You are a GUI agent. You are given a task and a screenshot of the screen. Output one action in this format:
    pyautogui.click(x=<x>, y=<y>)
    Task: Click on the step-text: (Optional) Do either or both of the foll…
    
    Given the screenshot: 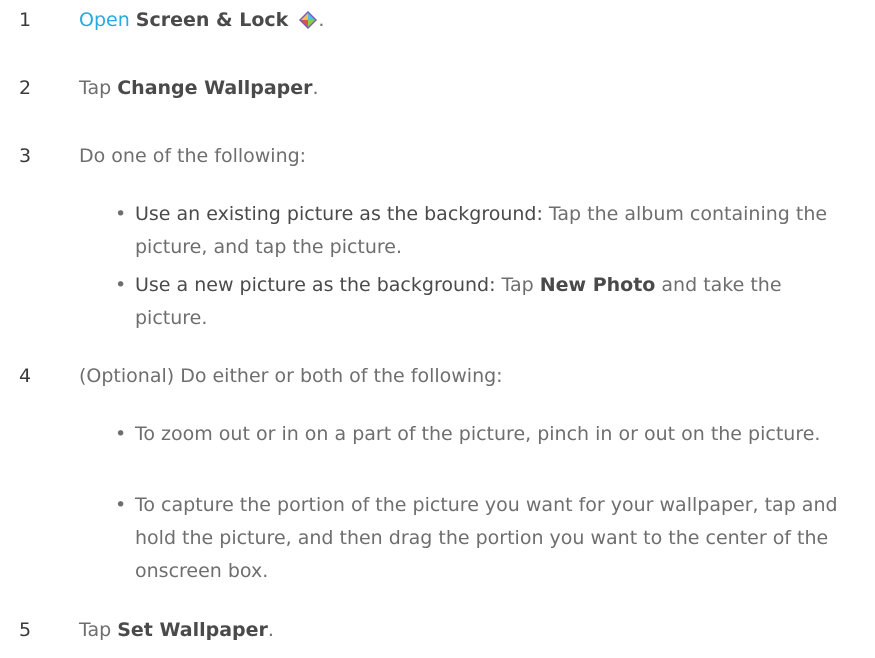 What is the action you would take?
    pyautogui.click(x=291, y=376)
    